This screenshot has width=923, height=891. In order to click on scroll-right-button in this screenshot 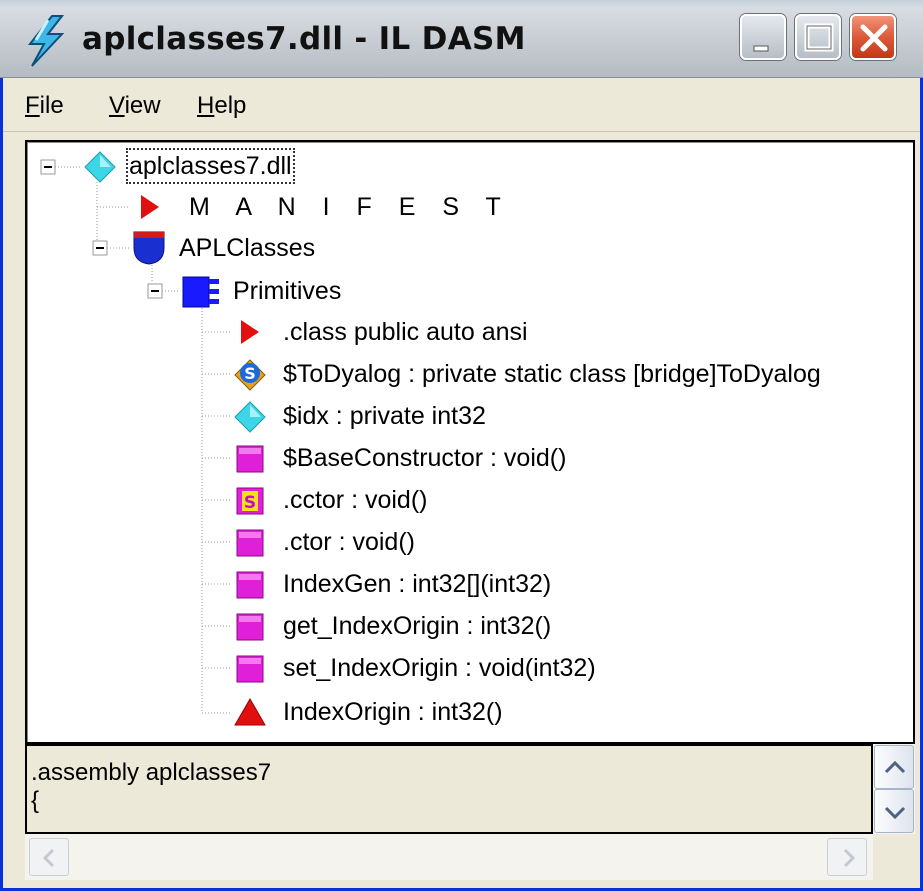, I will do `click(847, 857)`.